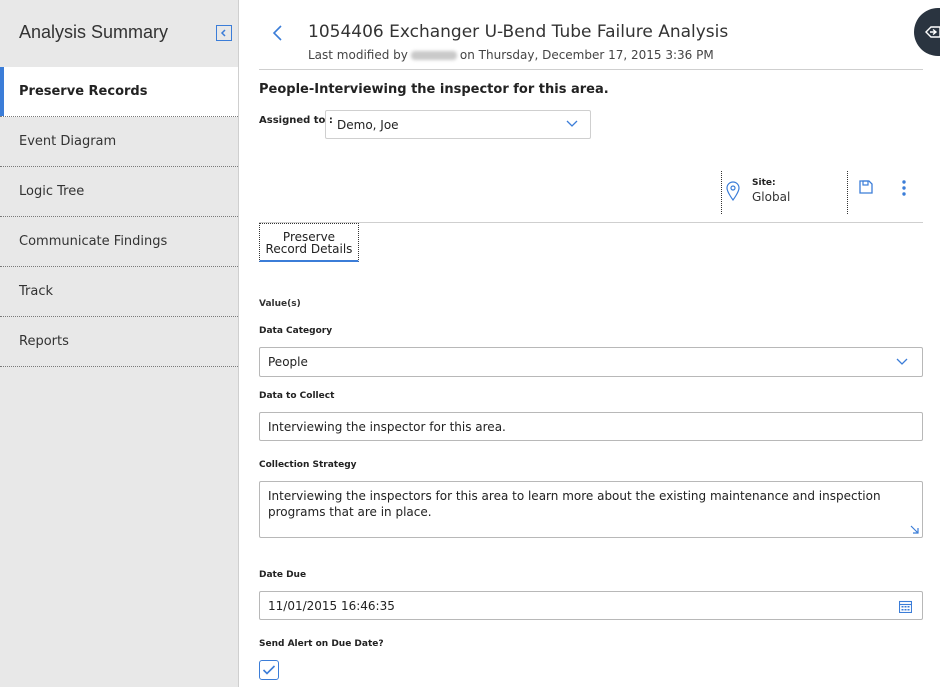 This screenshot has height=687, width=940. What do you see at coordinates (83, 91) in the screenshot?
I see `sidebar-item-label: Preserve Records` at bounding box center [83, 91].